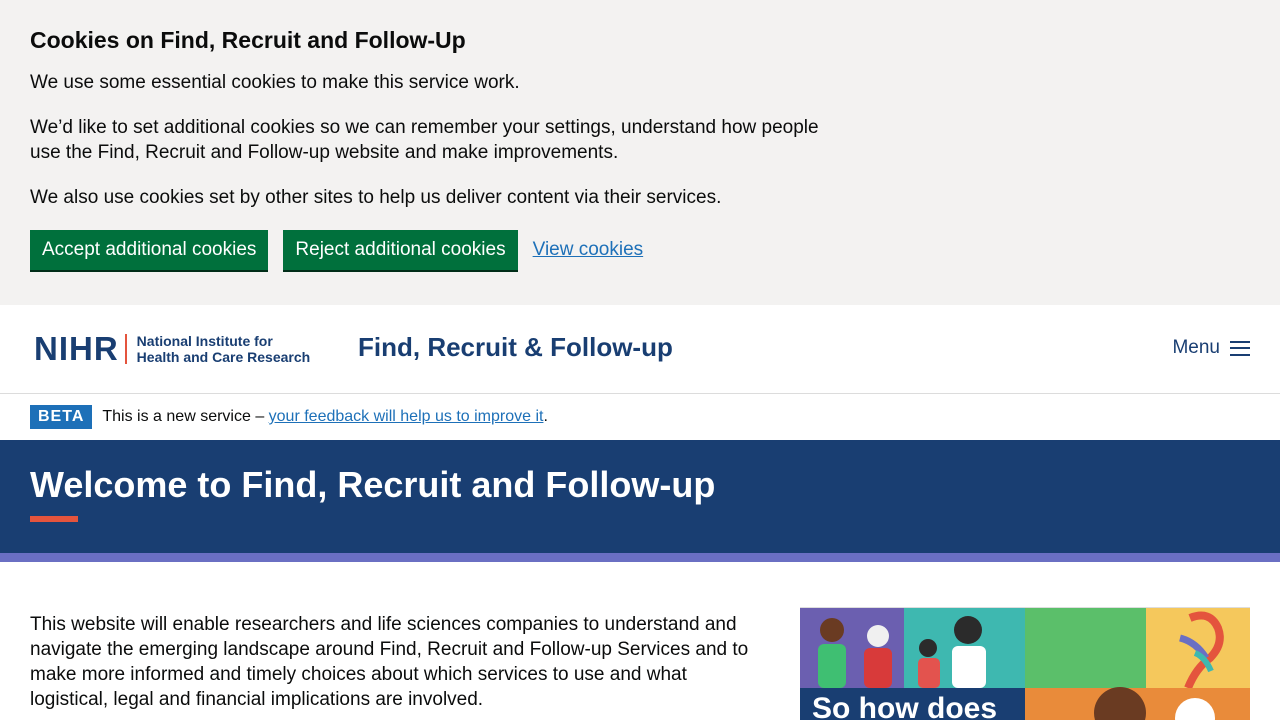 Image resolution: width=1280 pixels, height=720 pixels. What do you see at coordinates (640, 557) in the screenshot?
I see `hero-accent-strip` at bounding box center [640, 557].